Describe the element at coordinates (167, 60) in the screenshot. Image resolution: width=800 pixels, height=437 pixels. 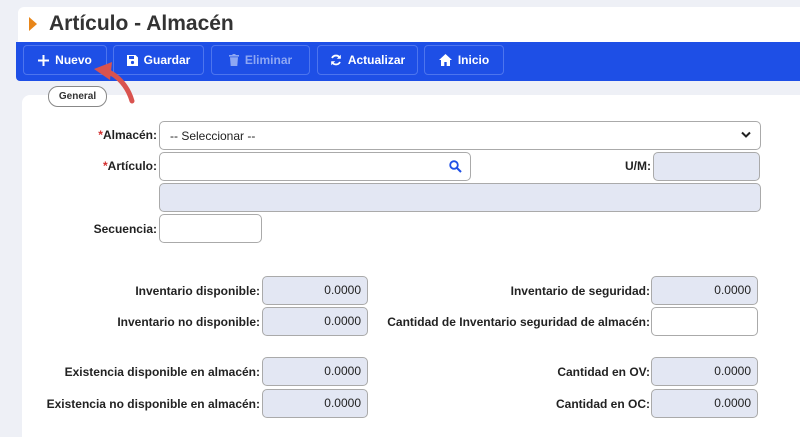
I see `save-button-label: Guardar` at that location.